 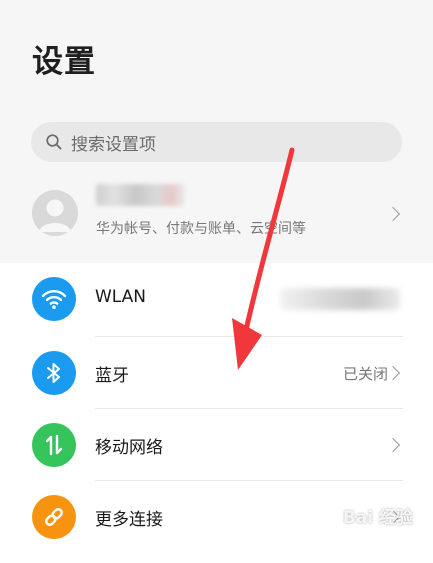 I want to click on settings-item-mobile-network: 移动网络, so click(x=216, y=445).